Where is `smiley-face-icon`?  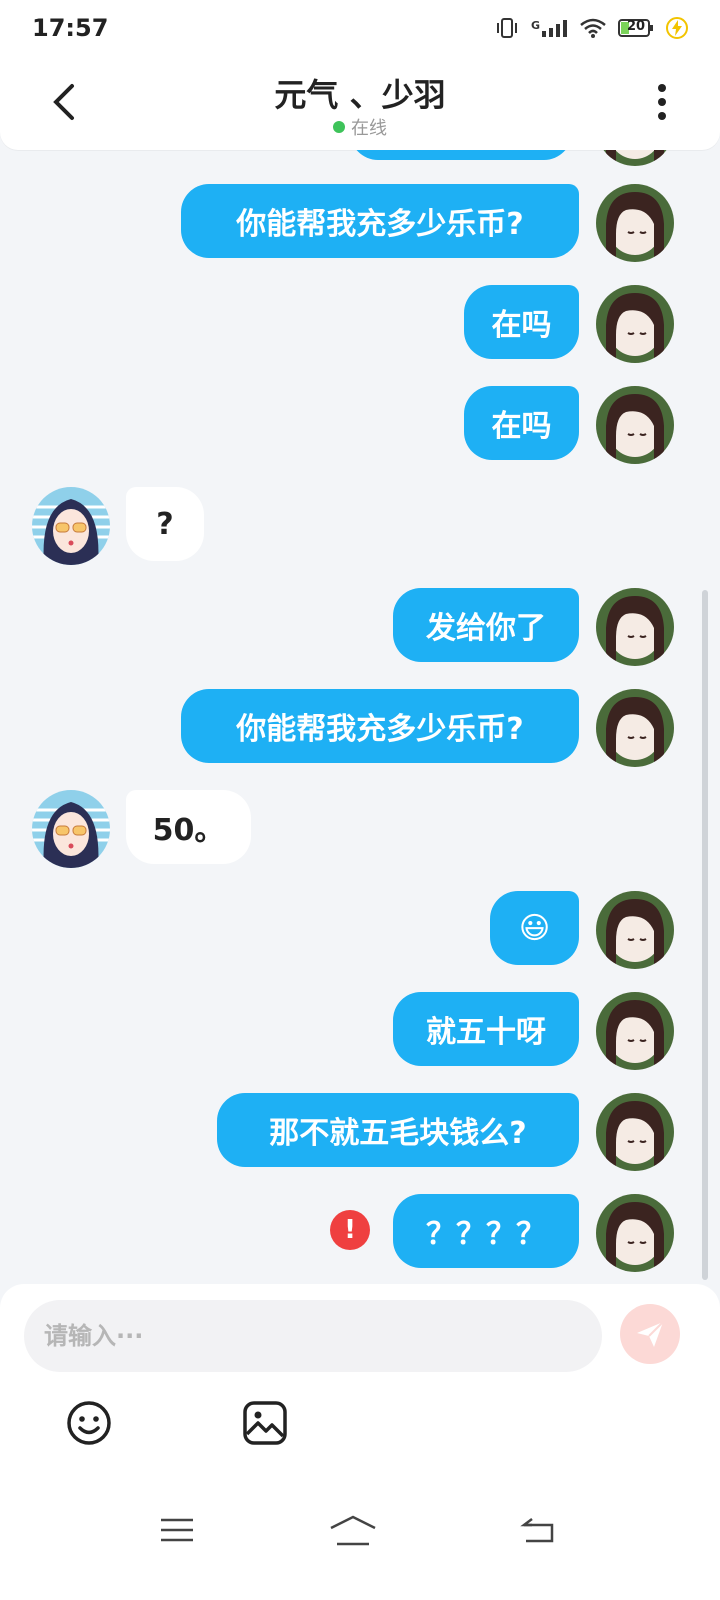 smiley-face-icon is located at coordinates (89, 1423).